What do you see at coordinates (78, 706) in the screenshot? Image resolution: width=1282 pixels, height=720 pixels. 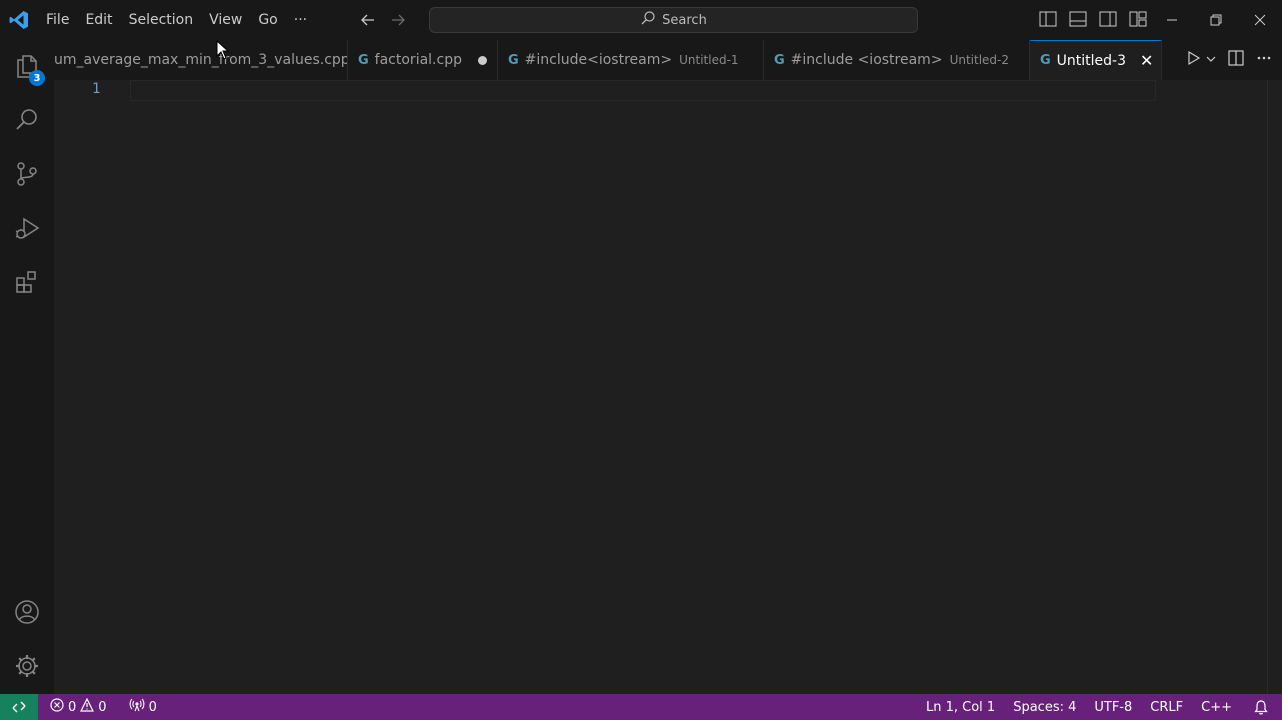 I see `problems-indicator: 0 0` at bounding box center [78, 706].